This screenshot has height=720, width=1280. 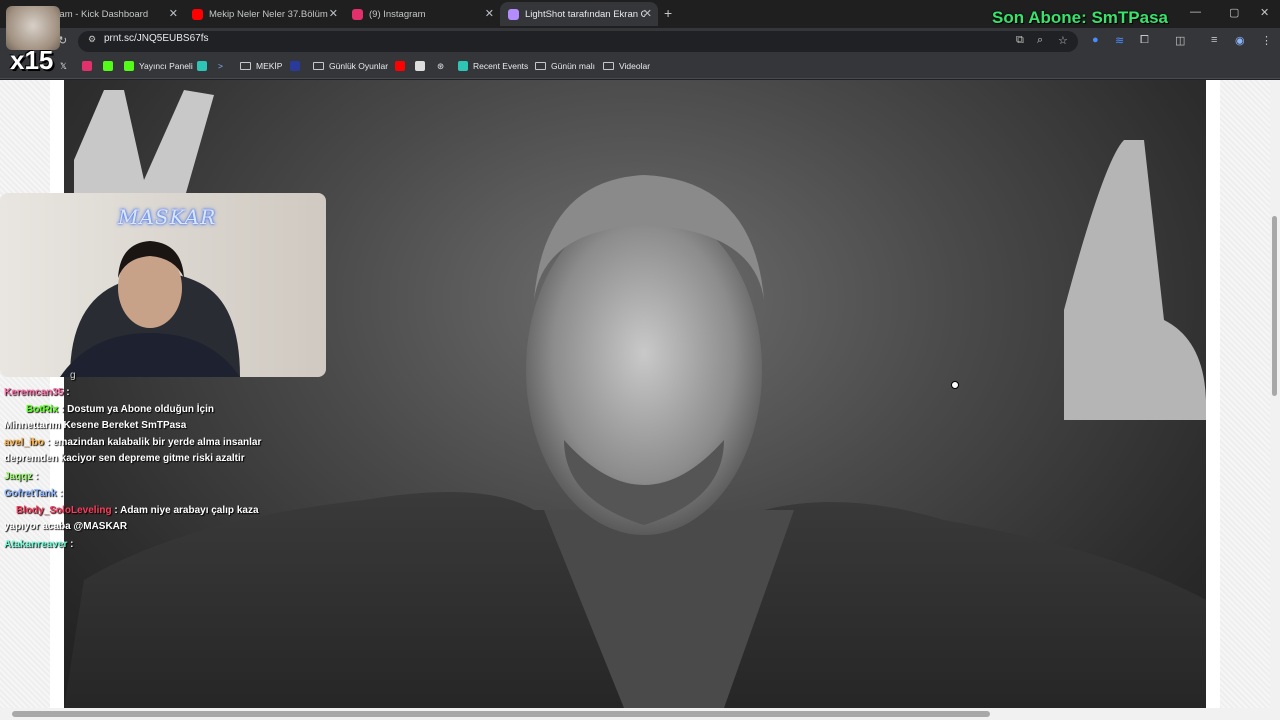 I want to click on tab-label: (9) Instagram, so click(x=397, y=14).